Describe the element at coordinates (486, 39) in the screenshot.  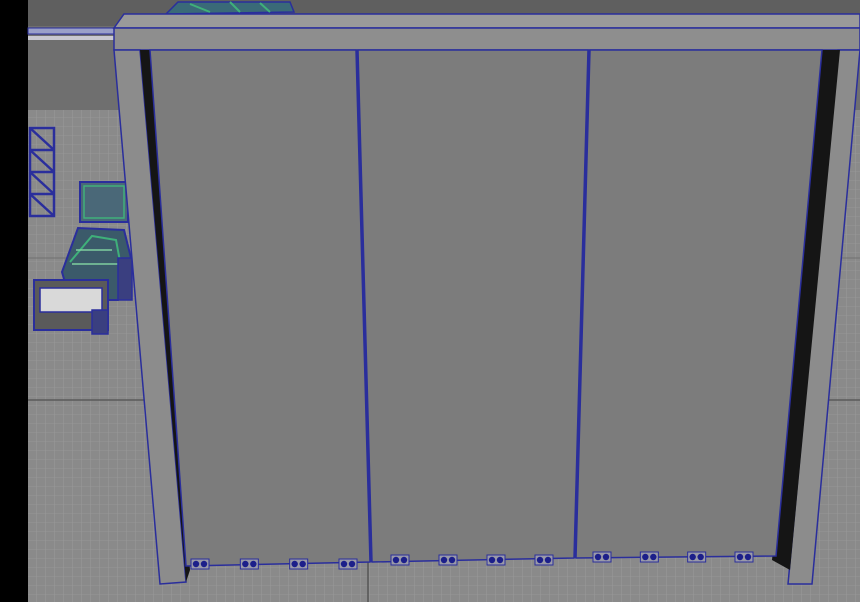
I see `wall-top-beam-front` at that location.